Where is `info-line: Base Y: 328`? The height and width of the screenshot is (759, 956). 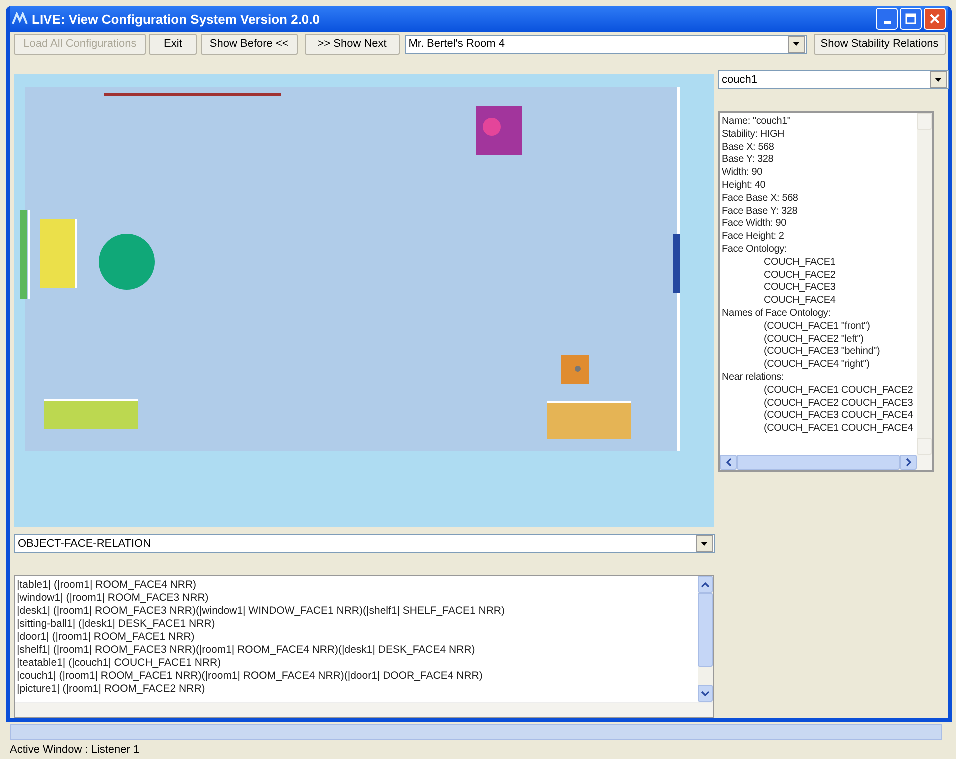
info-line: Base Y: 328 is located at coordinates (748, 161).